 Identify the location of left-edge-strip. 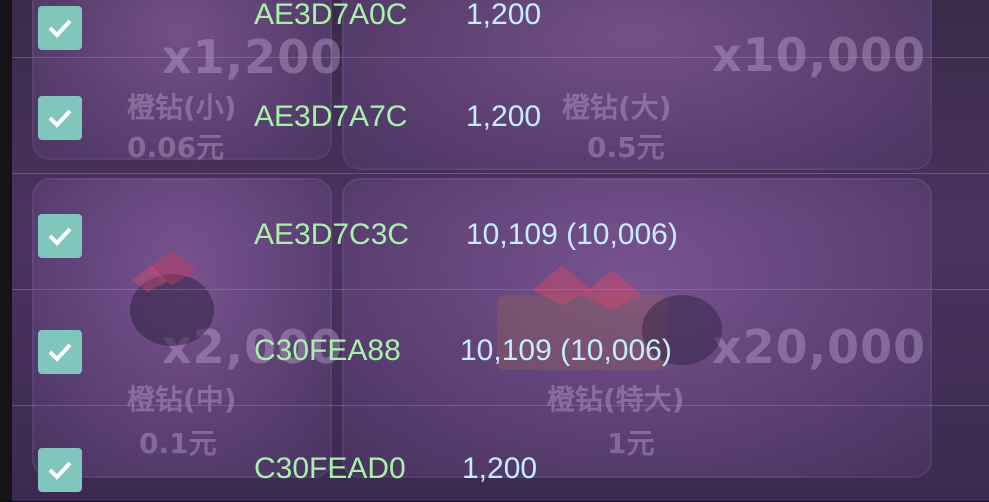
(6, 250).